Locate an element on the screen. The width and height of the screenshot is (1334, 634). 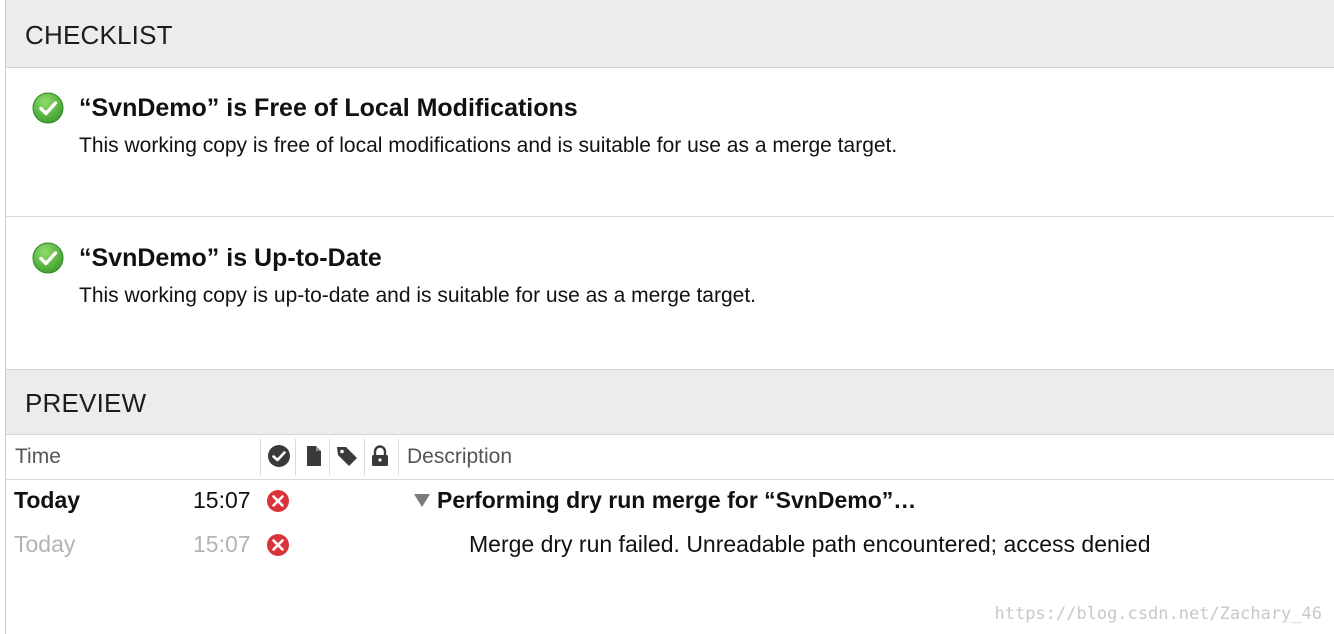
disclosure-triangle-icon is located at coordinates (422, 500).